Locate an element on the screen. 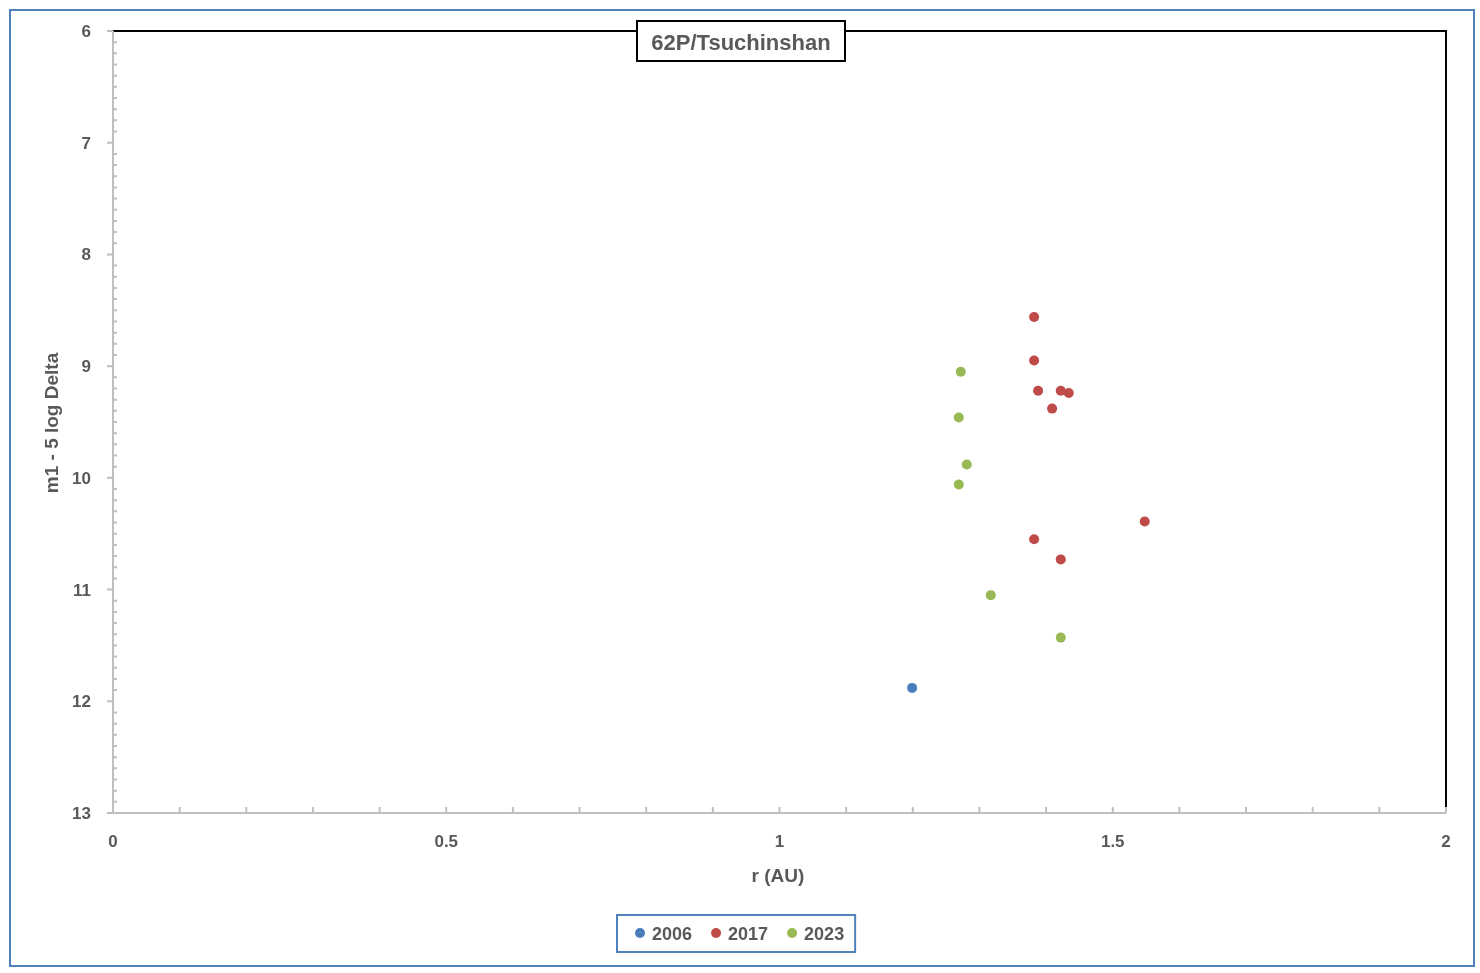  axis-tick-label: 2 is located at coordinates (1446, 841).